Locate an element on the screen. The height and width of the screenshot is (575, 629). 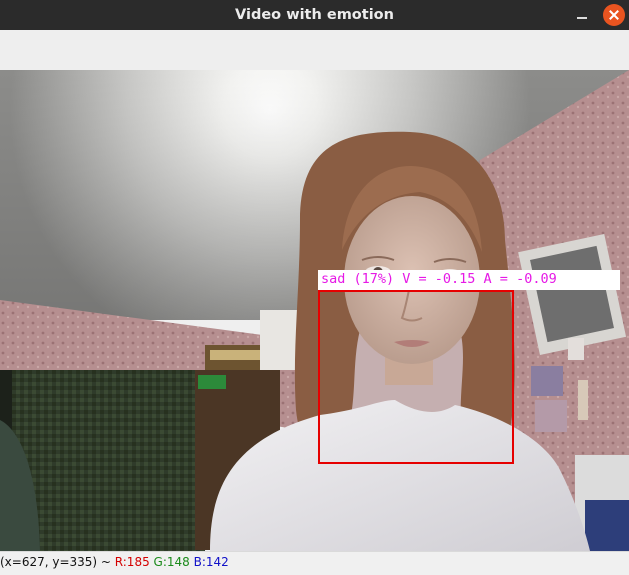
close-icon is located at coordinates (614, 15).